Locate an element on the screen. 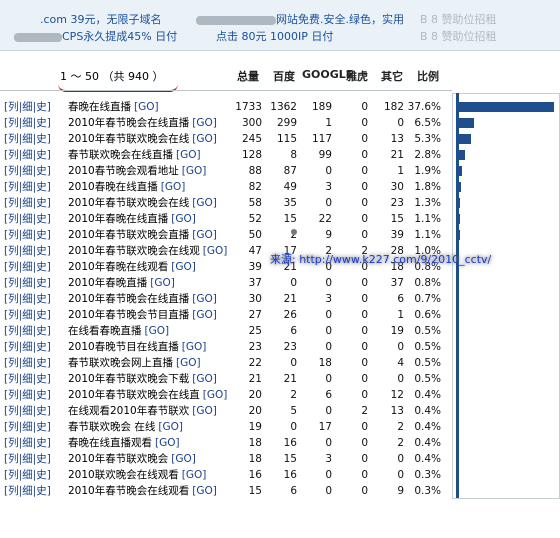  keyword-text: 2010春晚在线直播 [GO] is located at coordinates (126, 187).